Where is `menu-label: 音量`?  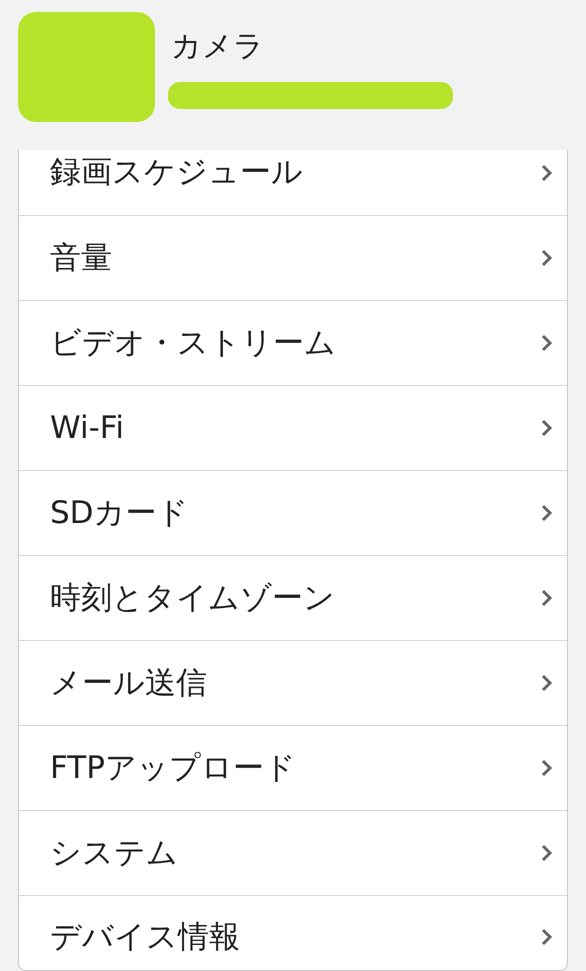 menu-label: 音量 is located at coordinates (81, 258).